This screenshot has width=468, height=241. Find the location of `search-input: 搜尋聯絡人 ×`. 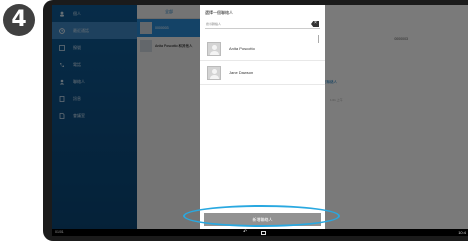

search-input: 搜尋聯絡人 × is located at coordinates (262, 24).